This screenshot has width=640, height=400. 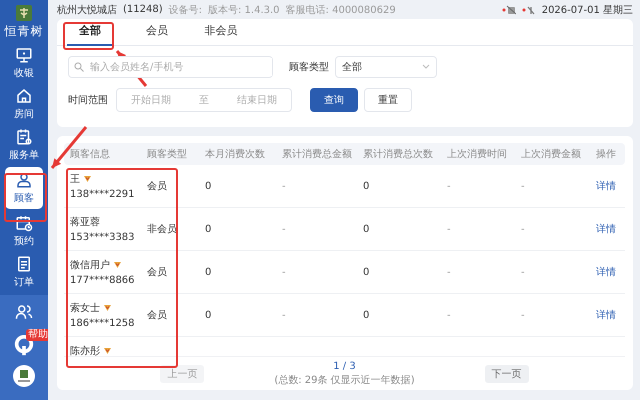 What do you see at coordinates (24, 55) in the screenshot?
I see `monitor-icon` at bounding box center [24, 55].